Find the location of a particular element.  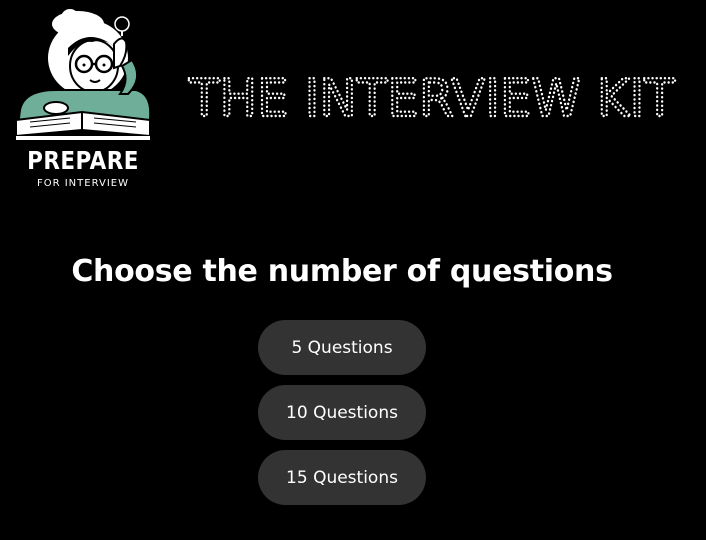

five-questions-button: 5 Questions is located at coordinates (342, 347).